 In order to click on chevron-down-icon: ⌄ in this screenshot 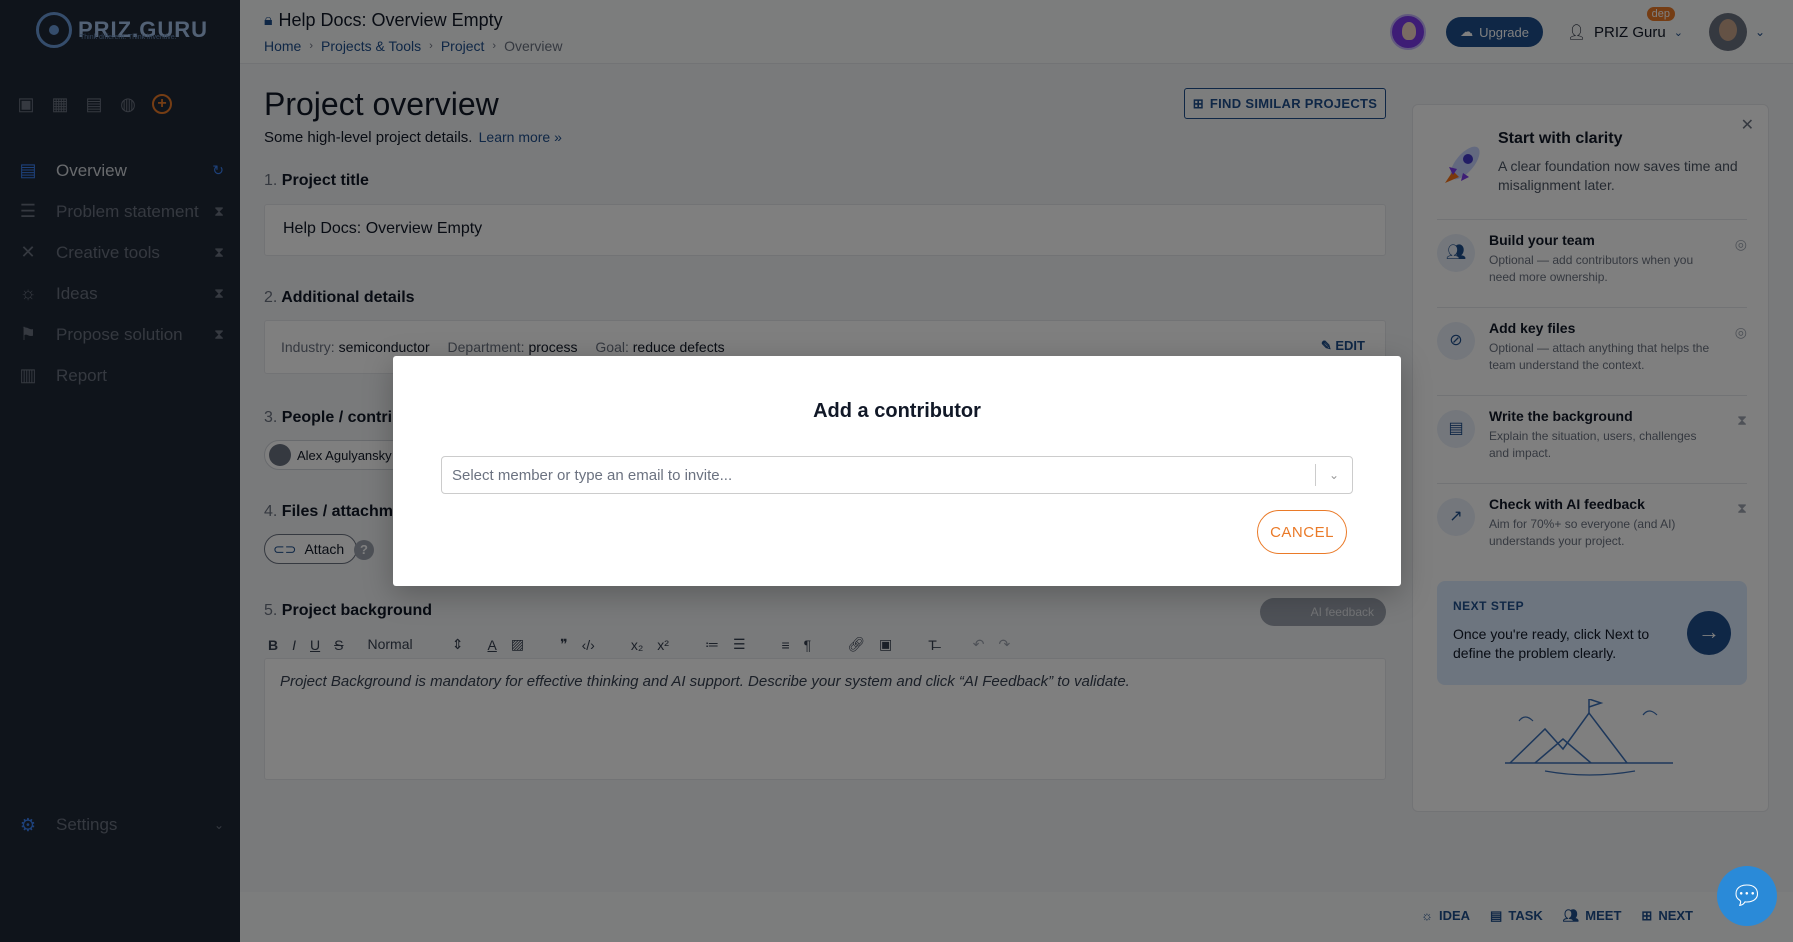, I will do `click(1334, 475)`.